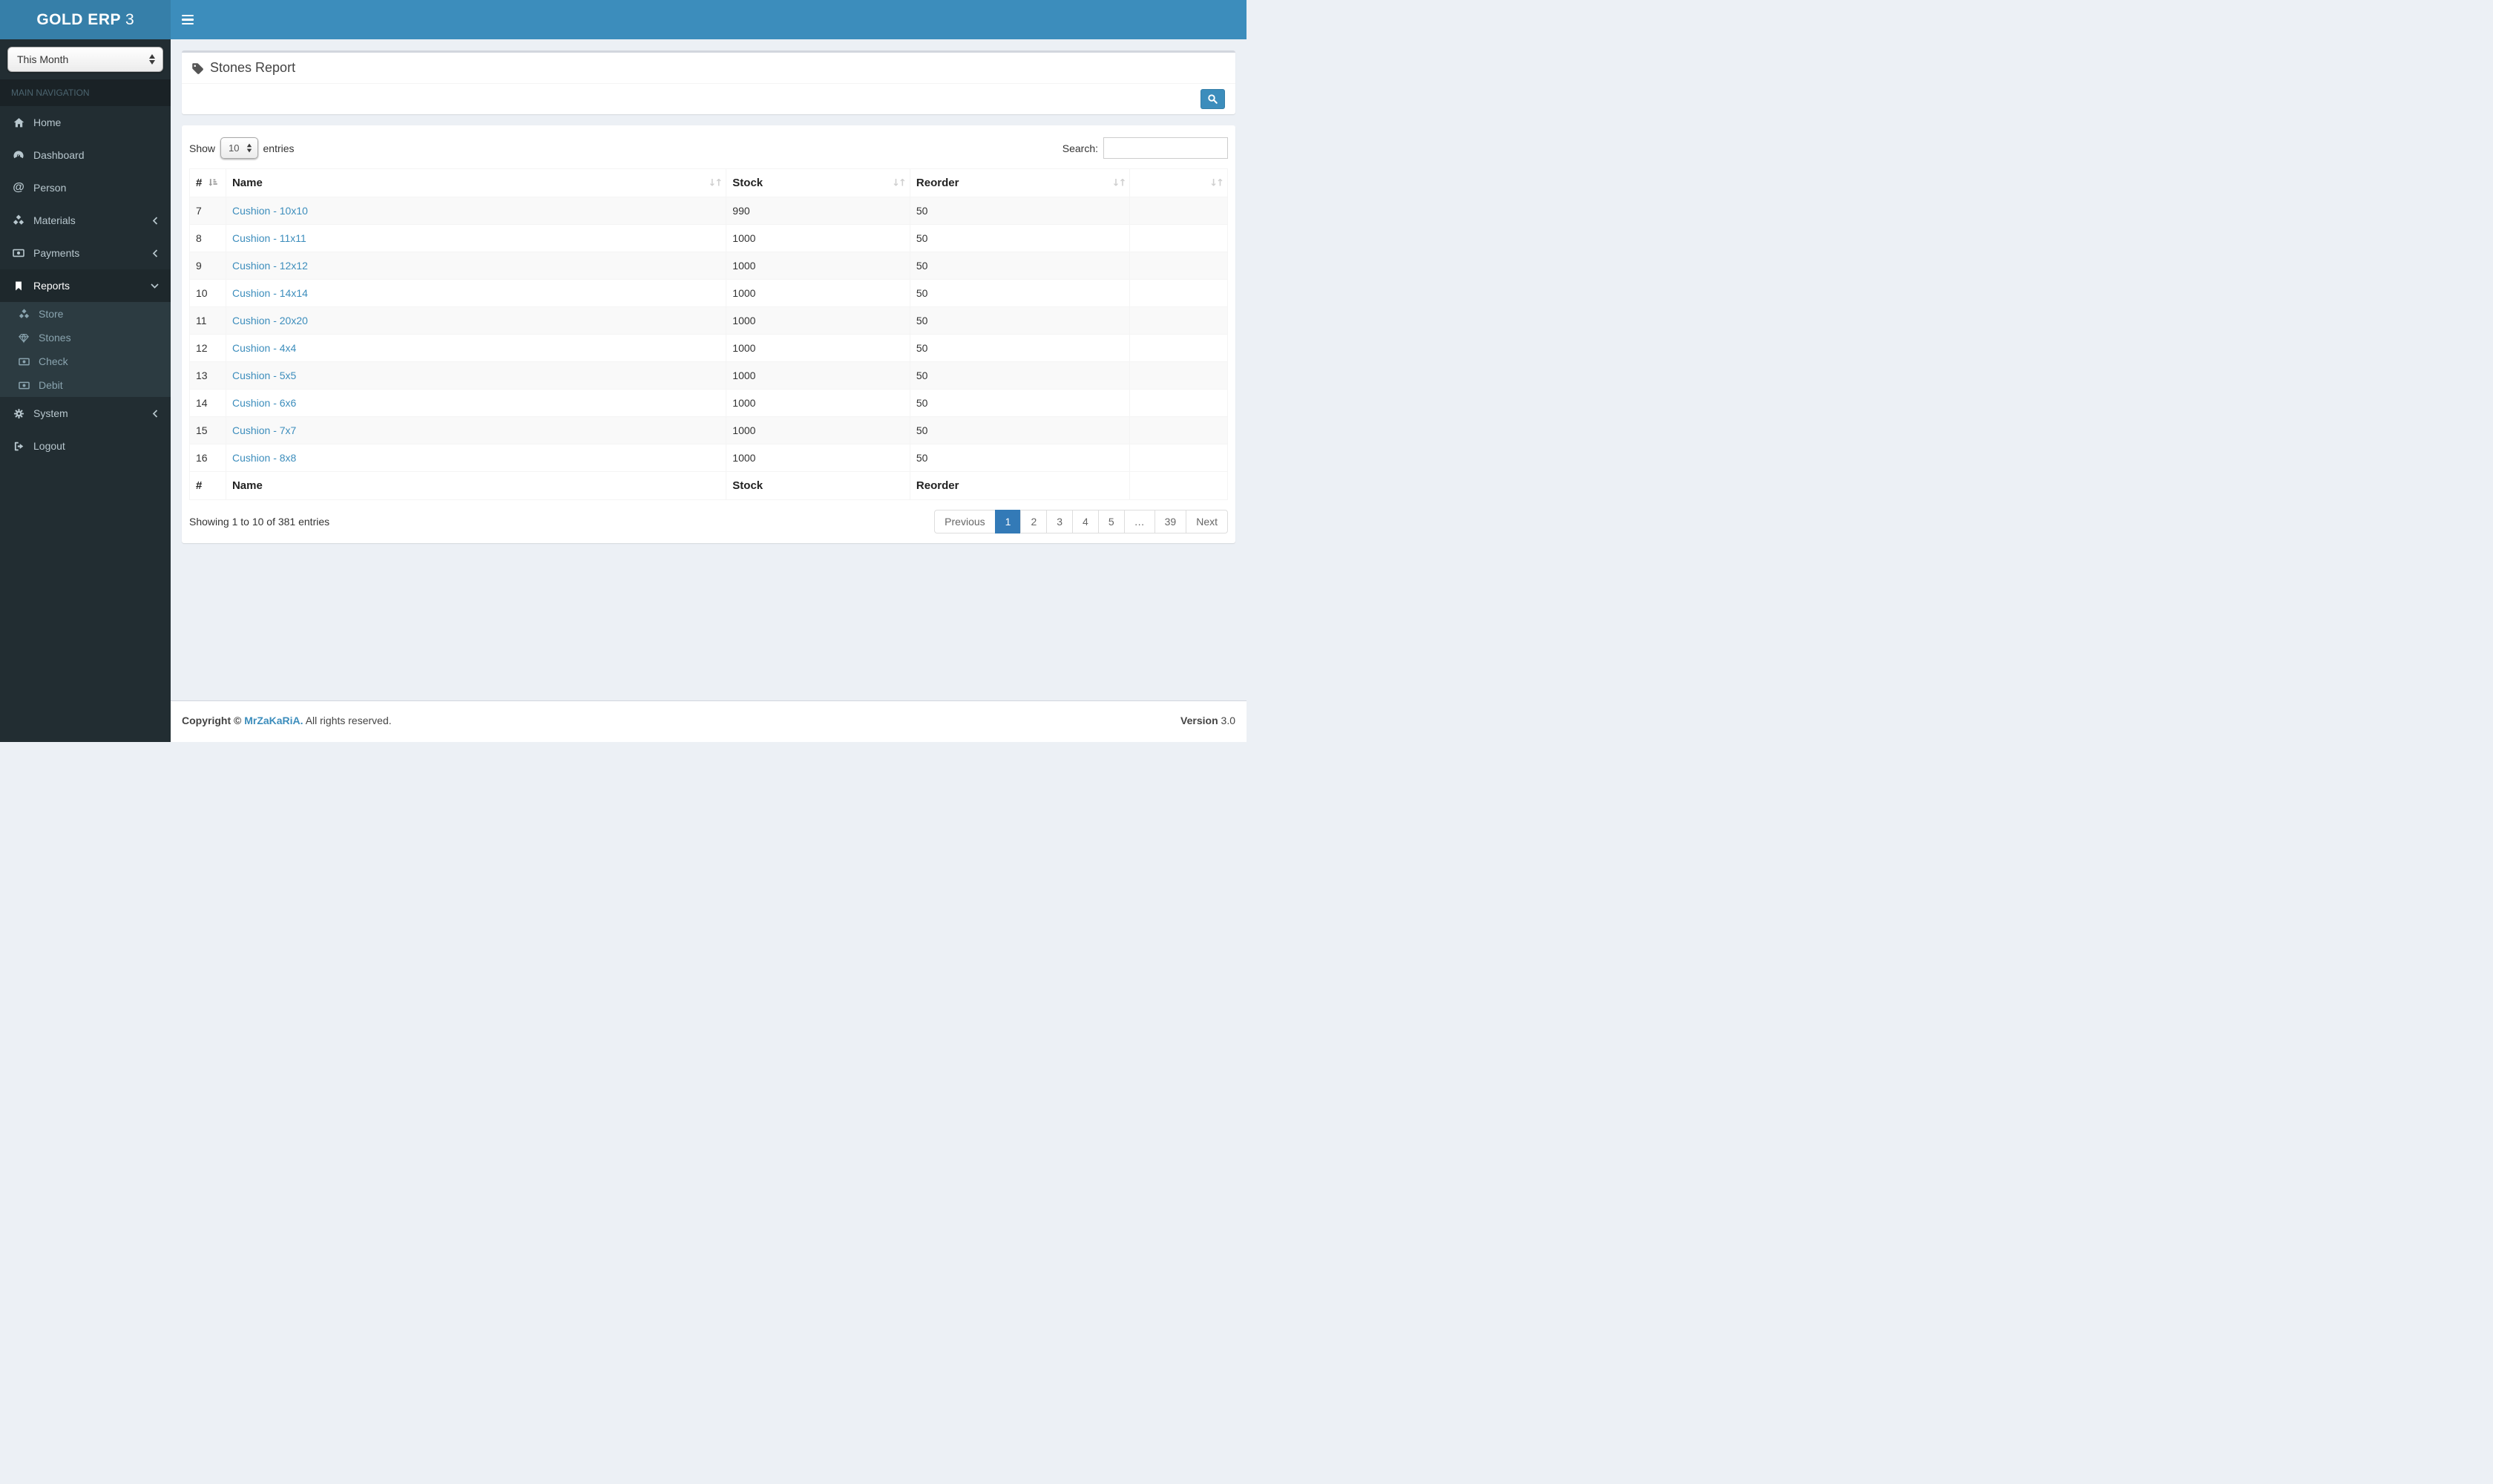  What do you see at coordinates (270, 293) in the screenshot?
I see `stone-name-link: Cushion - 14x14` at bounding box center [270, 293].